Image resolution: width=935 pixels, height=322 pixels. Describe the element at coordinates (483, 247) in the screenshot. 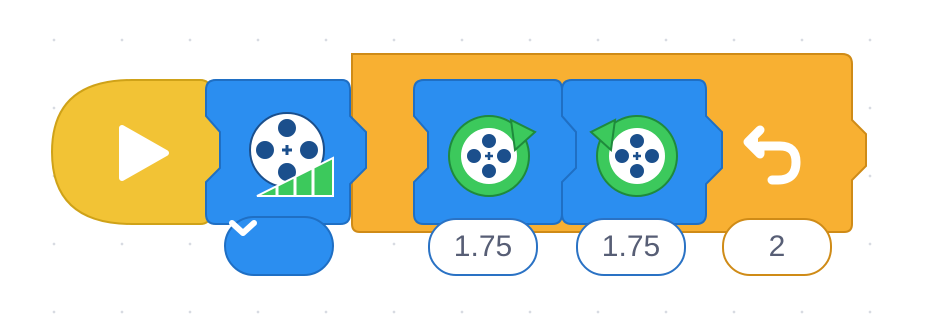

I see `clockwise-rotations-input: 1.75` at that location.